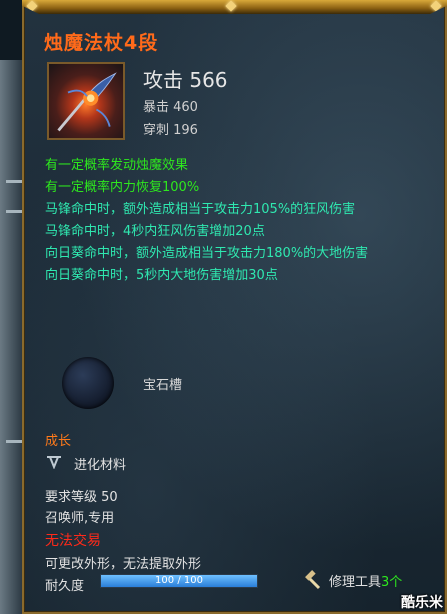 The height and width of the screenshot is (614, 447). Describe the element at coordinates (170, 130) in the screenshot. I see `pierce-stat: 穿刺 196` at that location.